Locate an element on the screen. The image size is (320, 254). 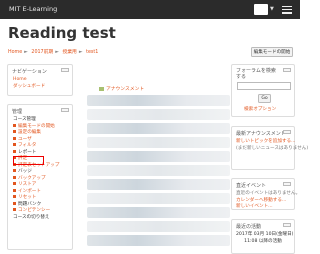
pencil-icon is located at coordinates (14, 125).